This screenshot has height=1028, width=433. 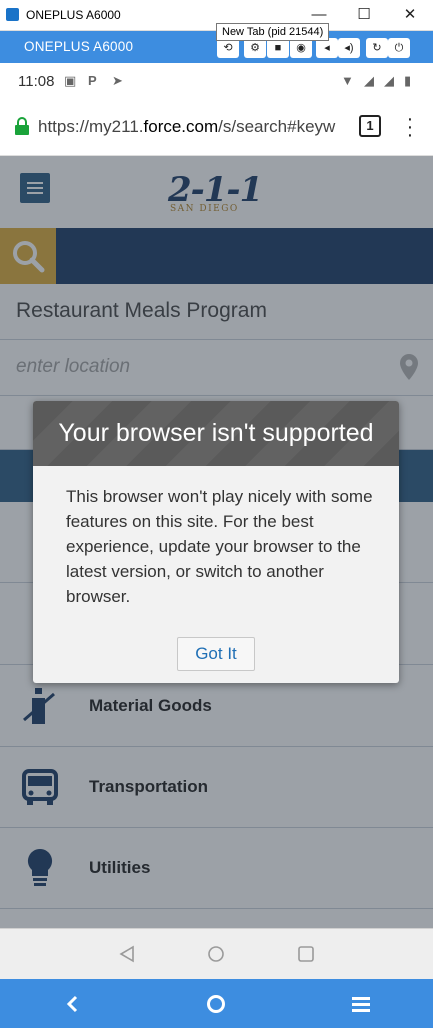 I want to click on volume-down-icon: ◂, so click(x=327, y=48).